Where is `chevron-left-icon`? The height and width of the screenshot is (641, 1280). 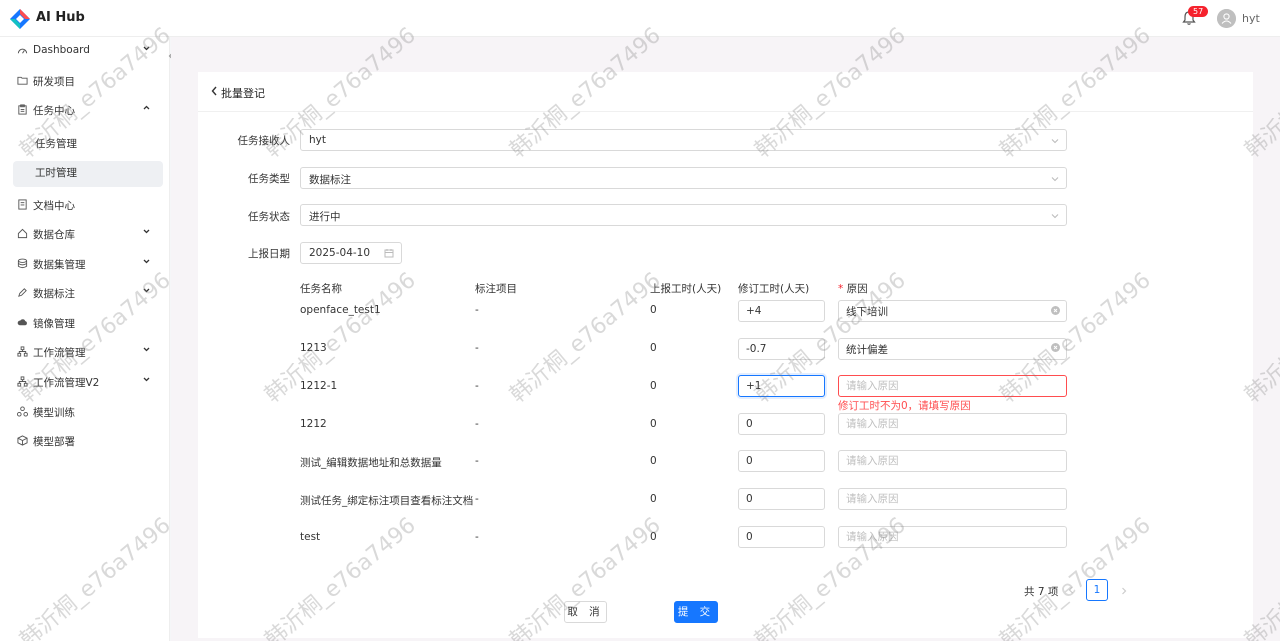 chevron-left-icon is located at coordinates (1071, 590).